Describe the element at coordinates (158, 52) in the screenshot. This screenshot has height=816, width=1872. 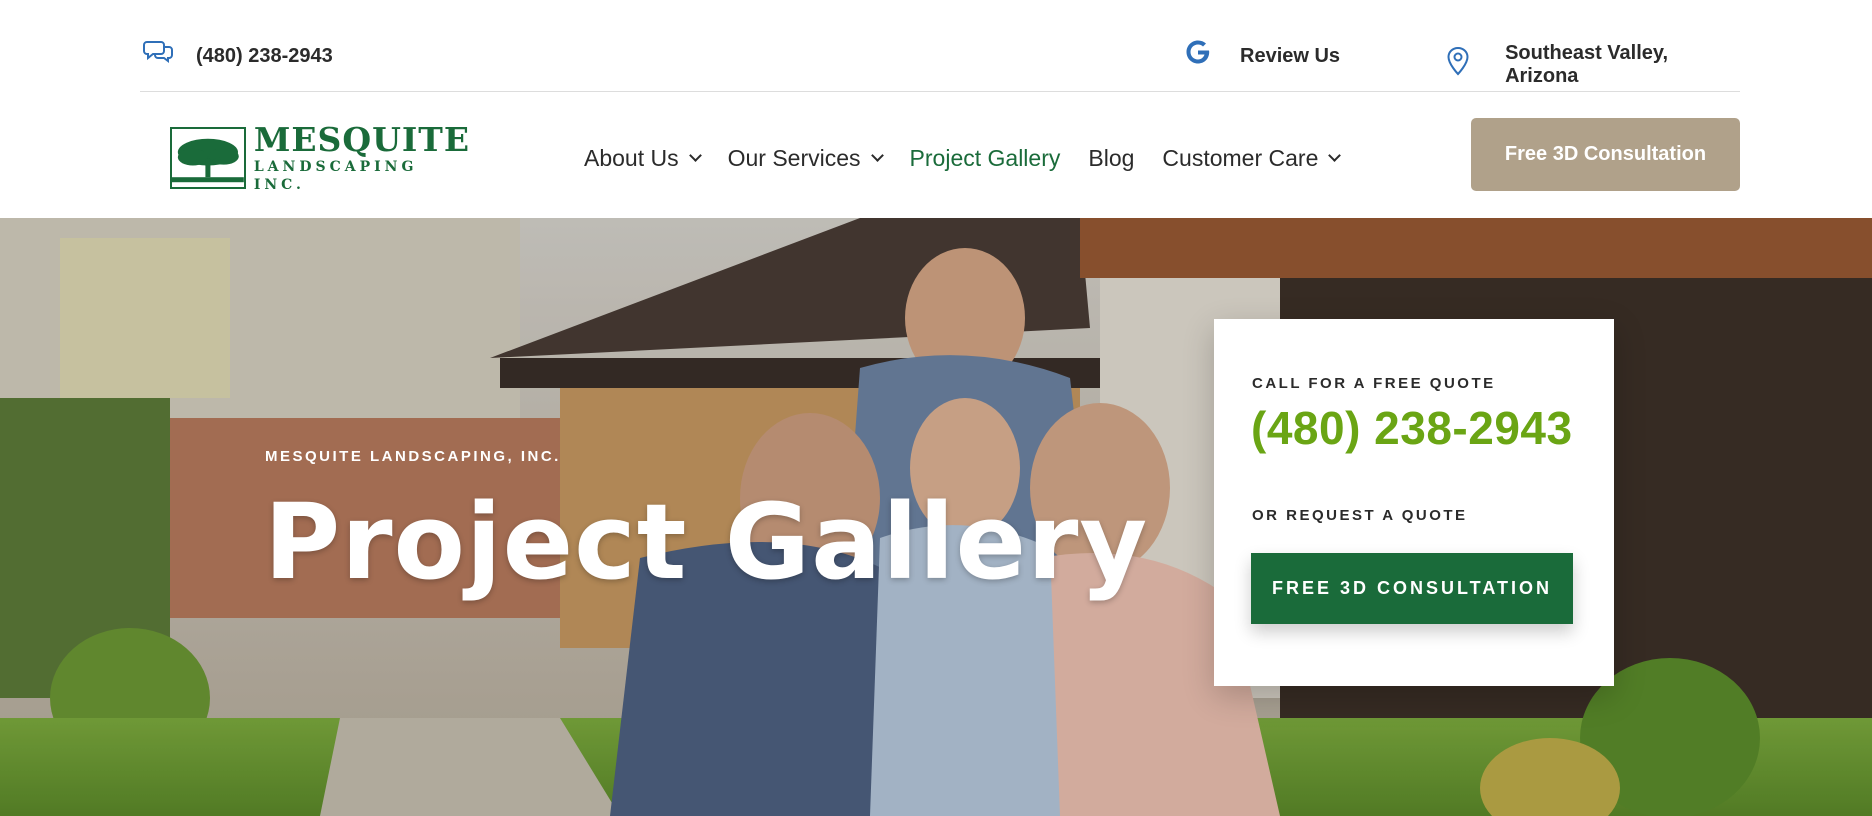
I see `chat-icon` at that location.